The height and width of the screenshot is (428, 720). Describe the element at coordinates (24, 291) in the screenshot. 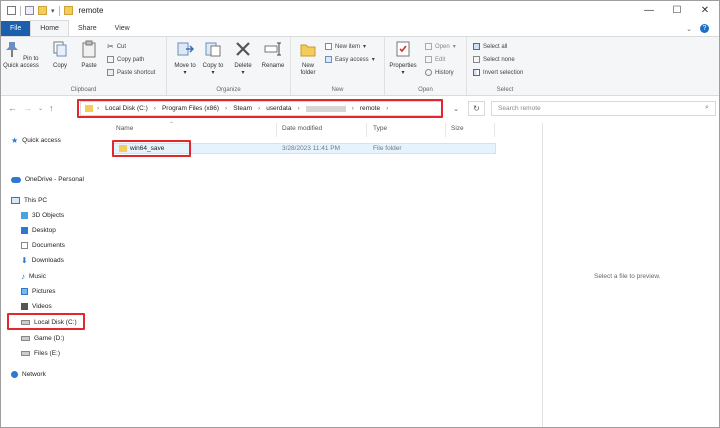

I see `picture-icon` at that location.